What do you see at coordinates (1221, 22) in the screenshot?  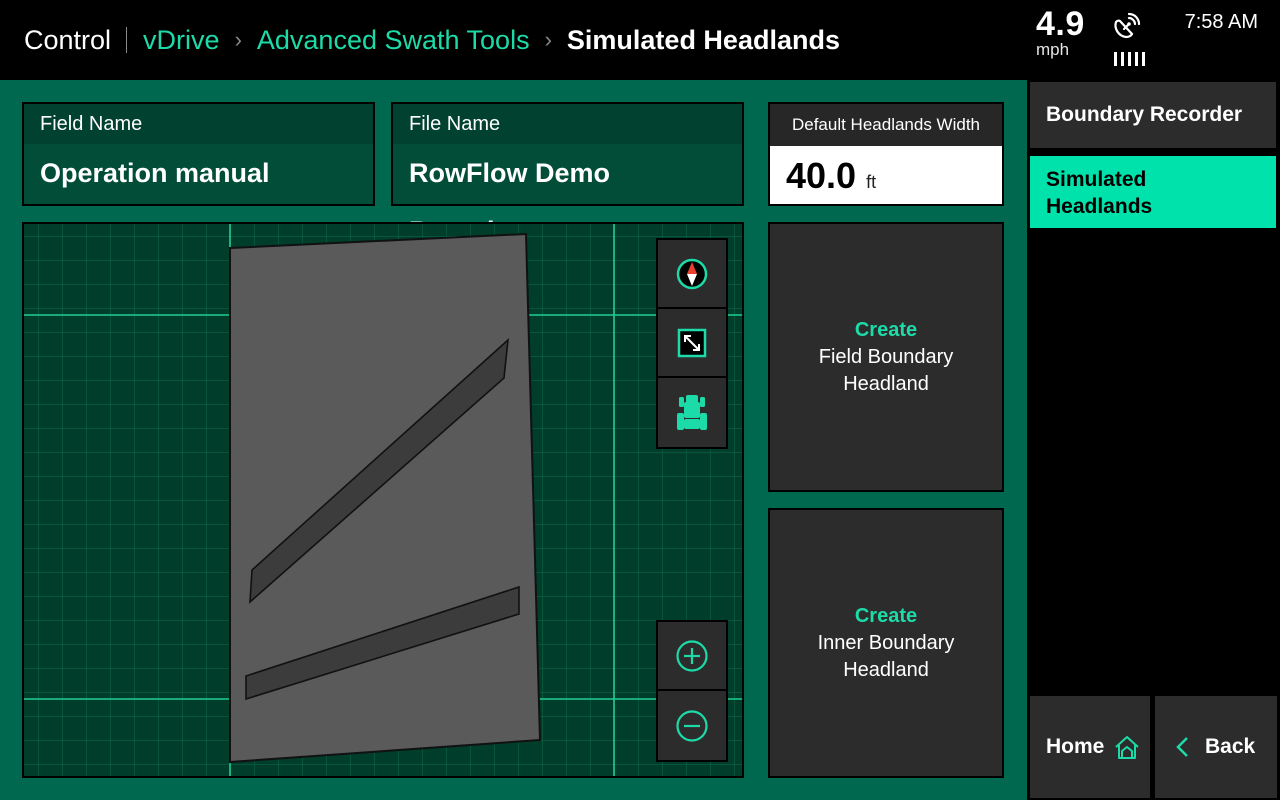 I see `clock: 7:58 AM` at bounding box center [1221, 22].